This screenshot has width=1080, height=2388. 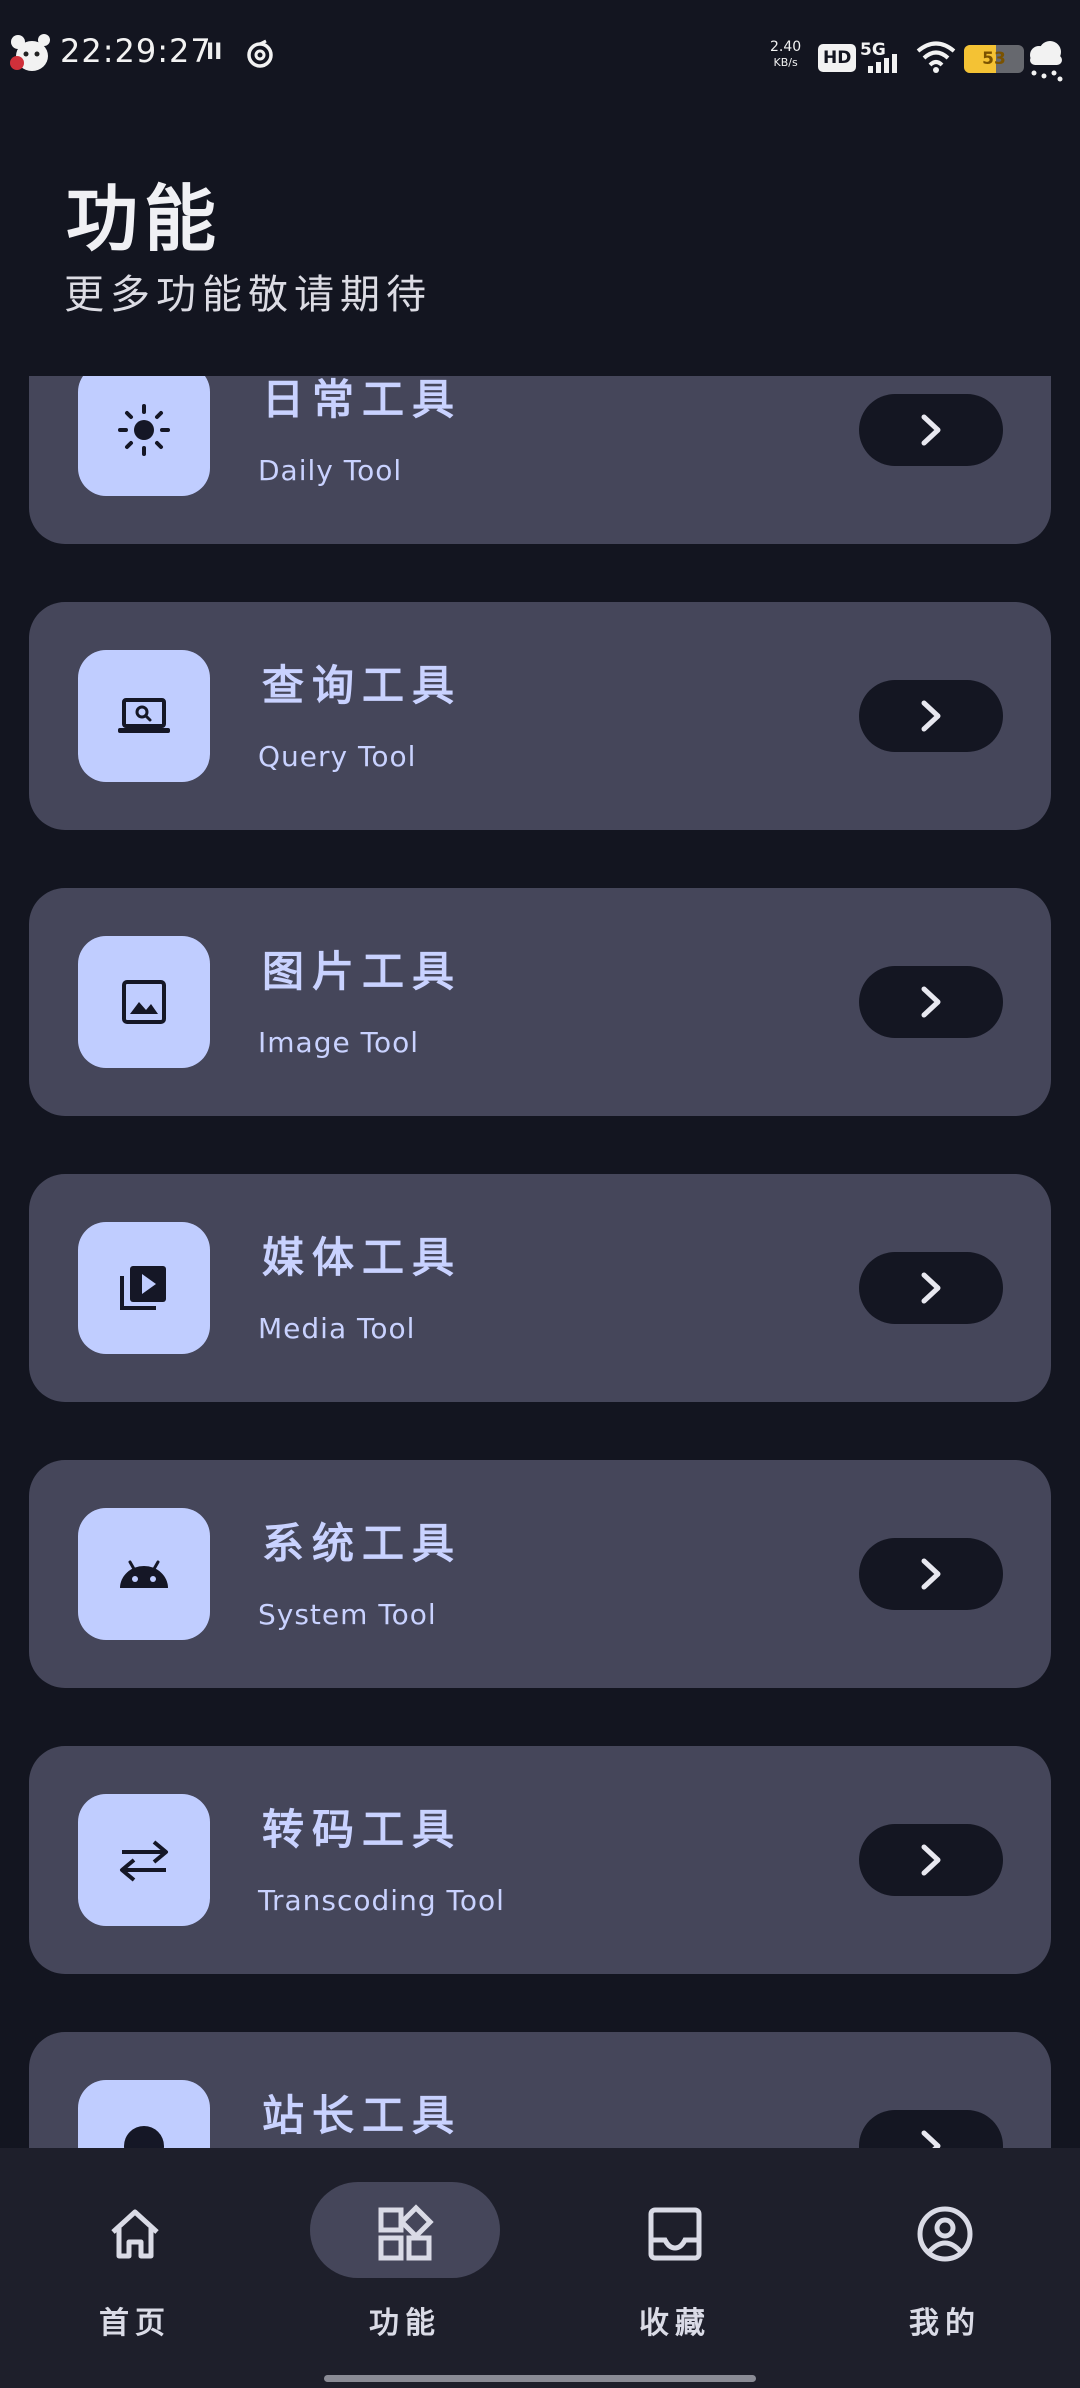 What do you see at coordinates (540, 59) in the screenshot?
I see `status-bar: 22:29:27 II 2.40 KB/s HD 5G 53` at bounding box center [540, 59].